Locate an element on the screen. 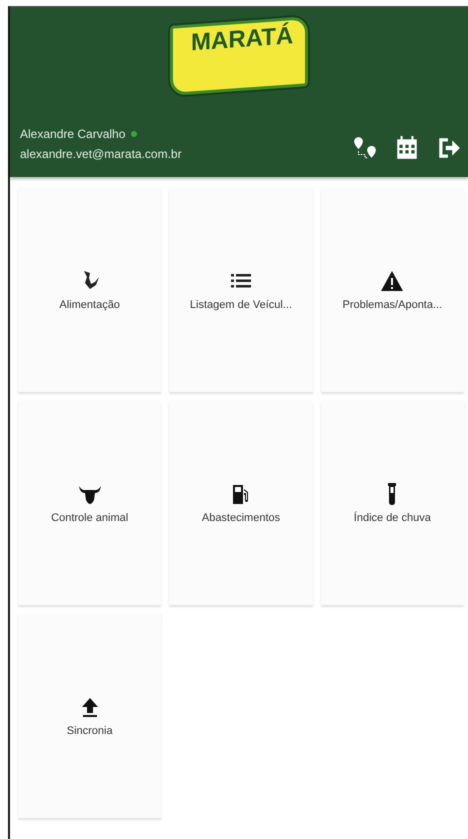 The height and width of the screenshot is (839, 468). menu-tile: Sincronia is located at coordinates (90, 715).